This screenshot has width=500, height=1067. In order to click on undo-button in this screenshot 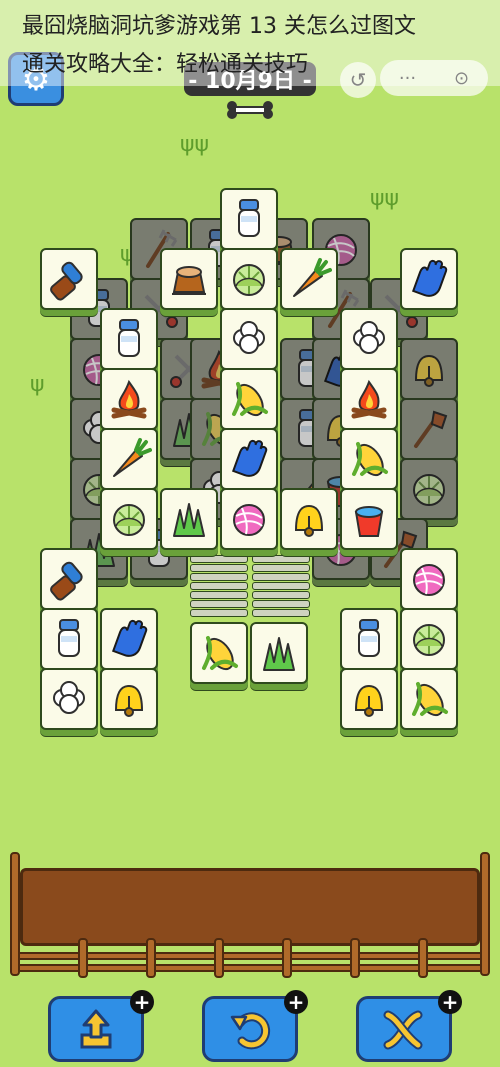, I will do `click(250, 1029)`.